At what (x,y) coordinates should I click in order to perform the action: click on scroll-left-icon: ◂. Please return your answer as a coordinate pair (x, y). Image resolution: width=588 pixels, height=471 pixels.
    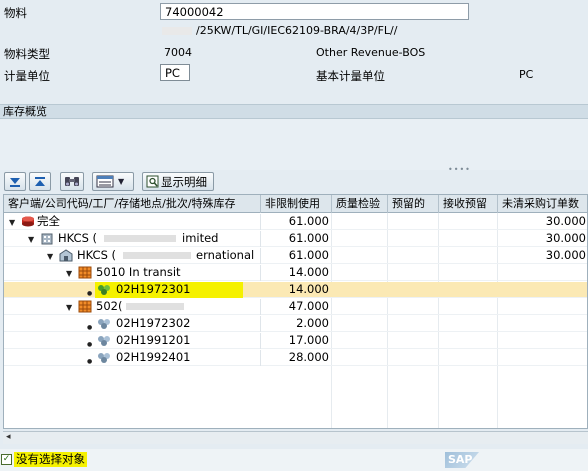
    Looking at the image, I should click on (8, 437).